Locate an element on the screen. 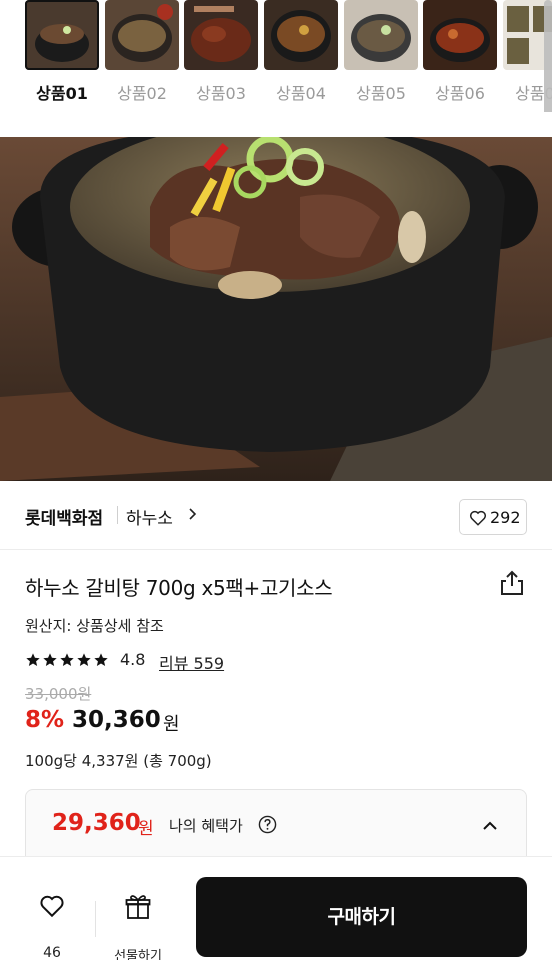 The image size is (552, 960). rating-stars is located at coordinates (67, 660).